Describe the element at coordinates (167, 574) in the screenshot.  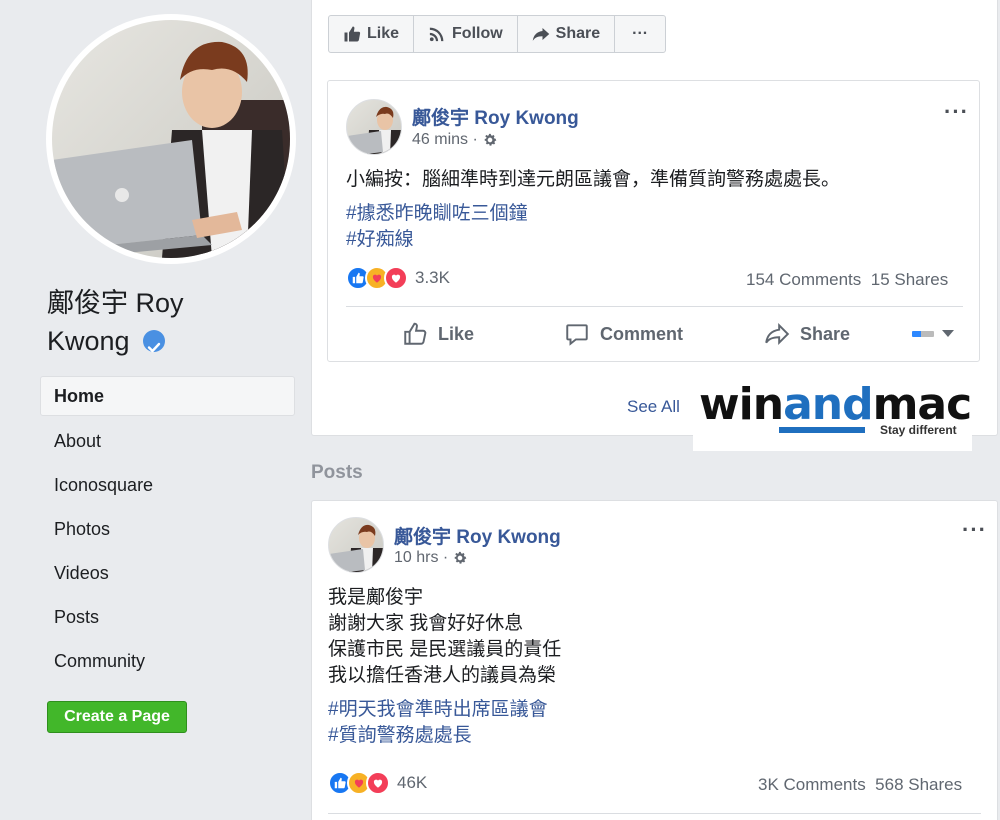
I see `nav-item-videos: Videos` at that location.